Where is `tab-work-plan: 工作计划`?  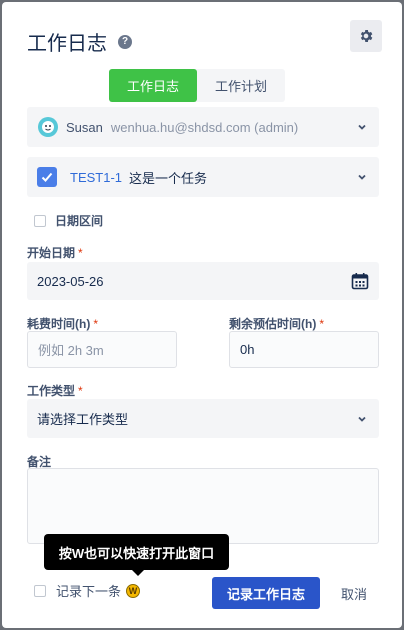
tab-work-plan: 工作计划 is located at coordinates (241, 85).